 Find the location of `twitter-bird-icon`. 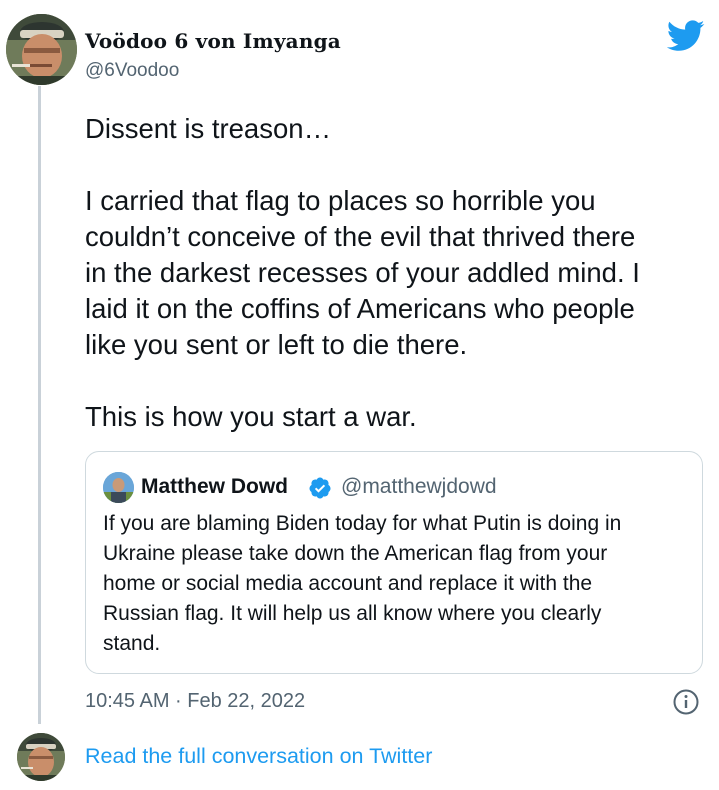

twitter-bird-icon is located at coordinates (686, 36).